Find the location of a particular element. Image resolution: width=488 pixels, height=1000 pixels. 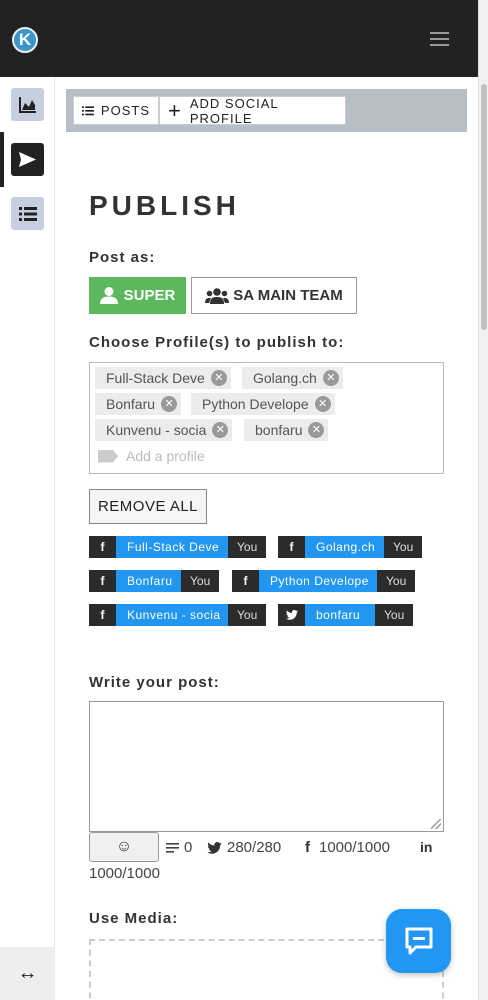

chat-button is located at coordinates (418, 941).